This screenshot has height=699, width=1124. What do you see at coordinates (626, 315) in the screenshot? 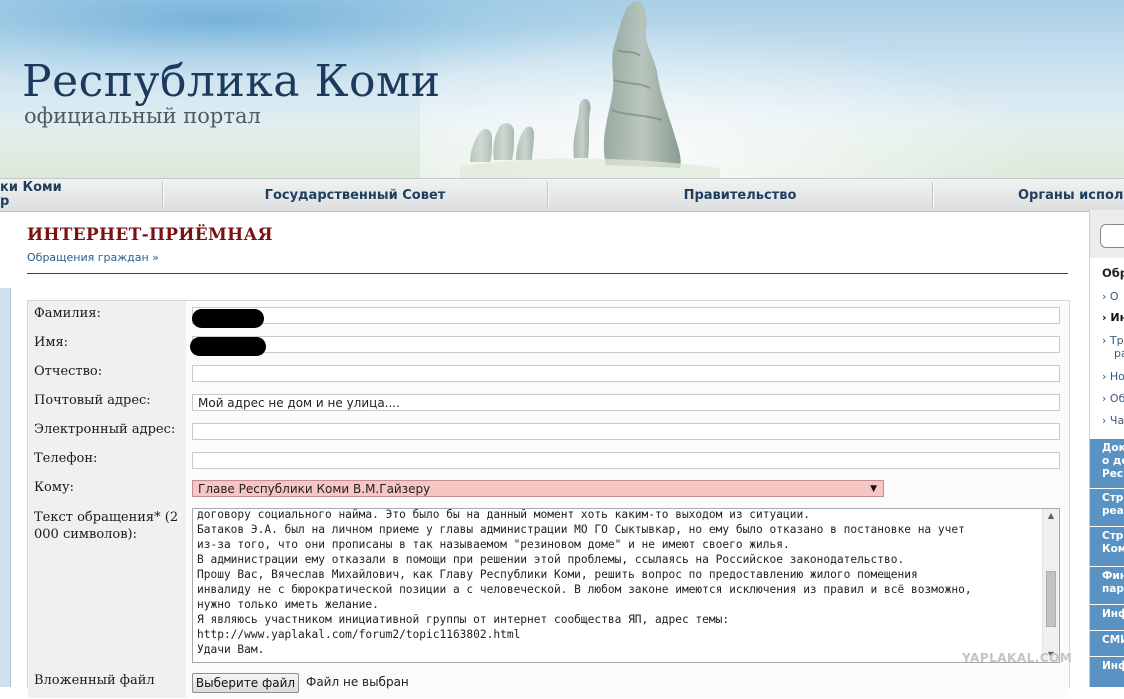
I see `surname-input` at bounding box center [626, 315].